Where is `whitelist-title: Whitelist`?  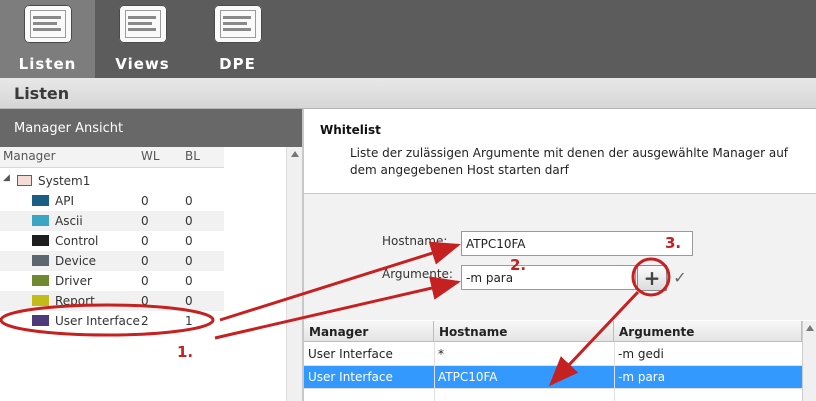 whitelist-title: Whitelist is located at coordinates (350, 130).